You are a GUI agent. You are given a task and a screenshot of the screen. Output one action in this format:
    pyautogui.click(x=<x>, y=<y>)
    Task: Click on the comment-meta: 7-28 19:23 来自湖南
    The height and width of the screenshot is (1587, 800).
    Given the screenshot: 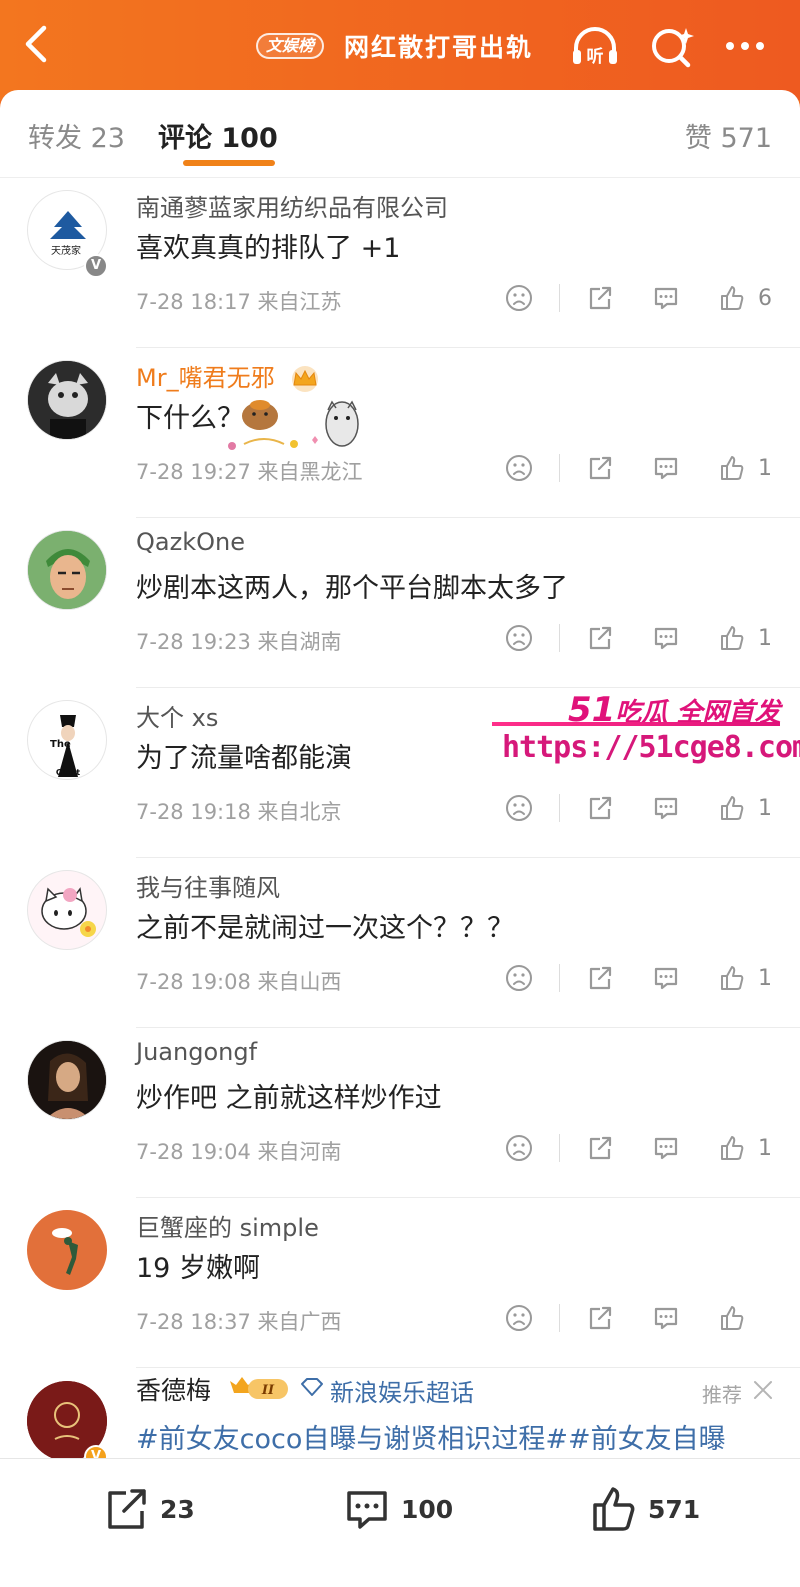 What is the action you would take?
    pyautogui.click(x=239, y=642)
    